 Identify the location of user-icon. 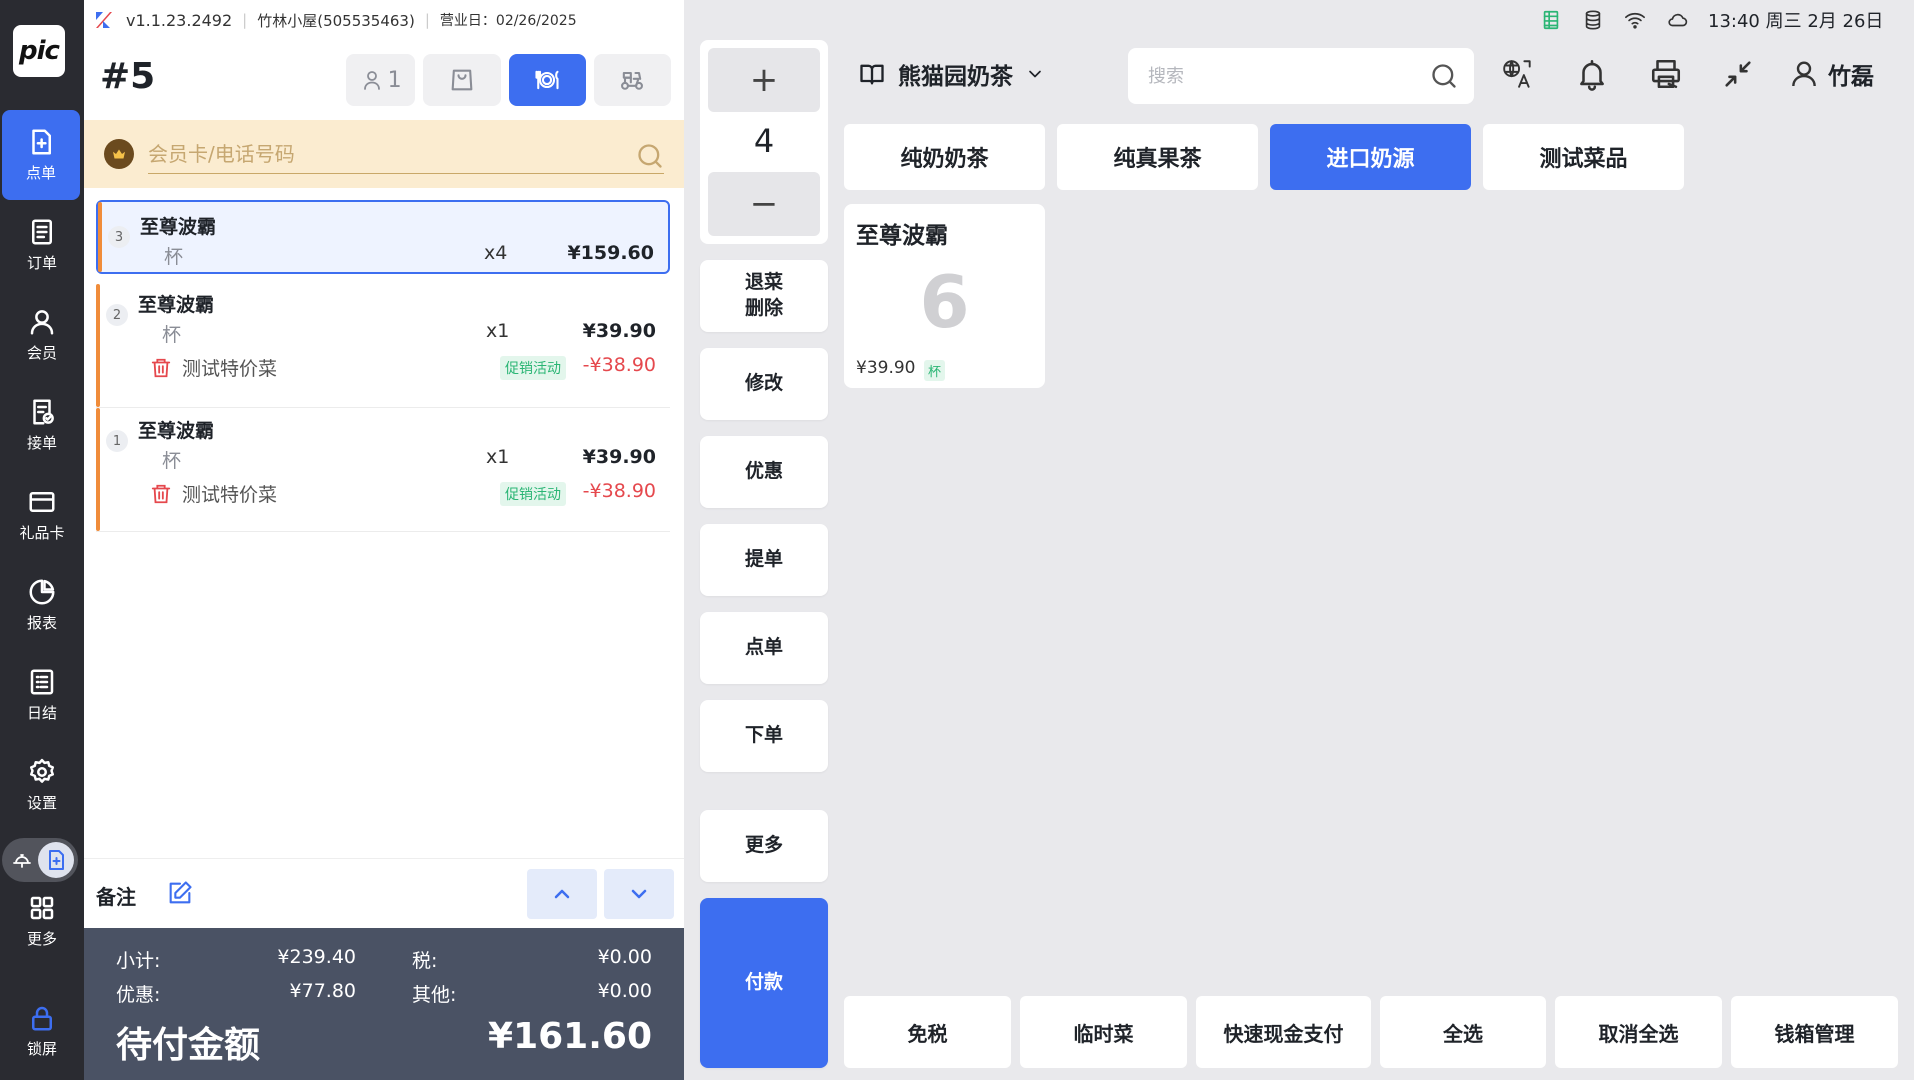
(1804, 74).